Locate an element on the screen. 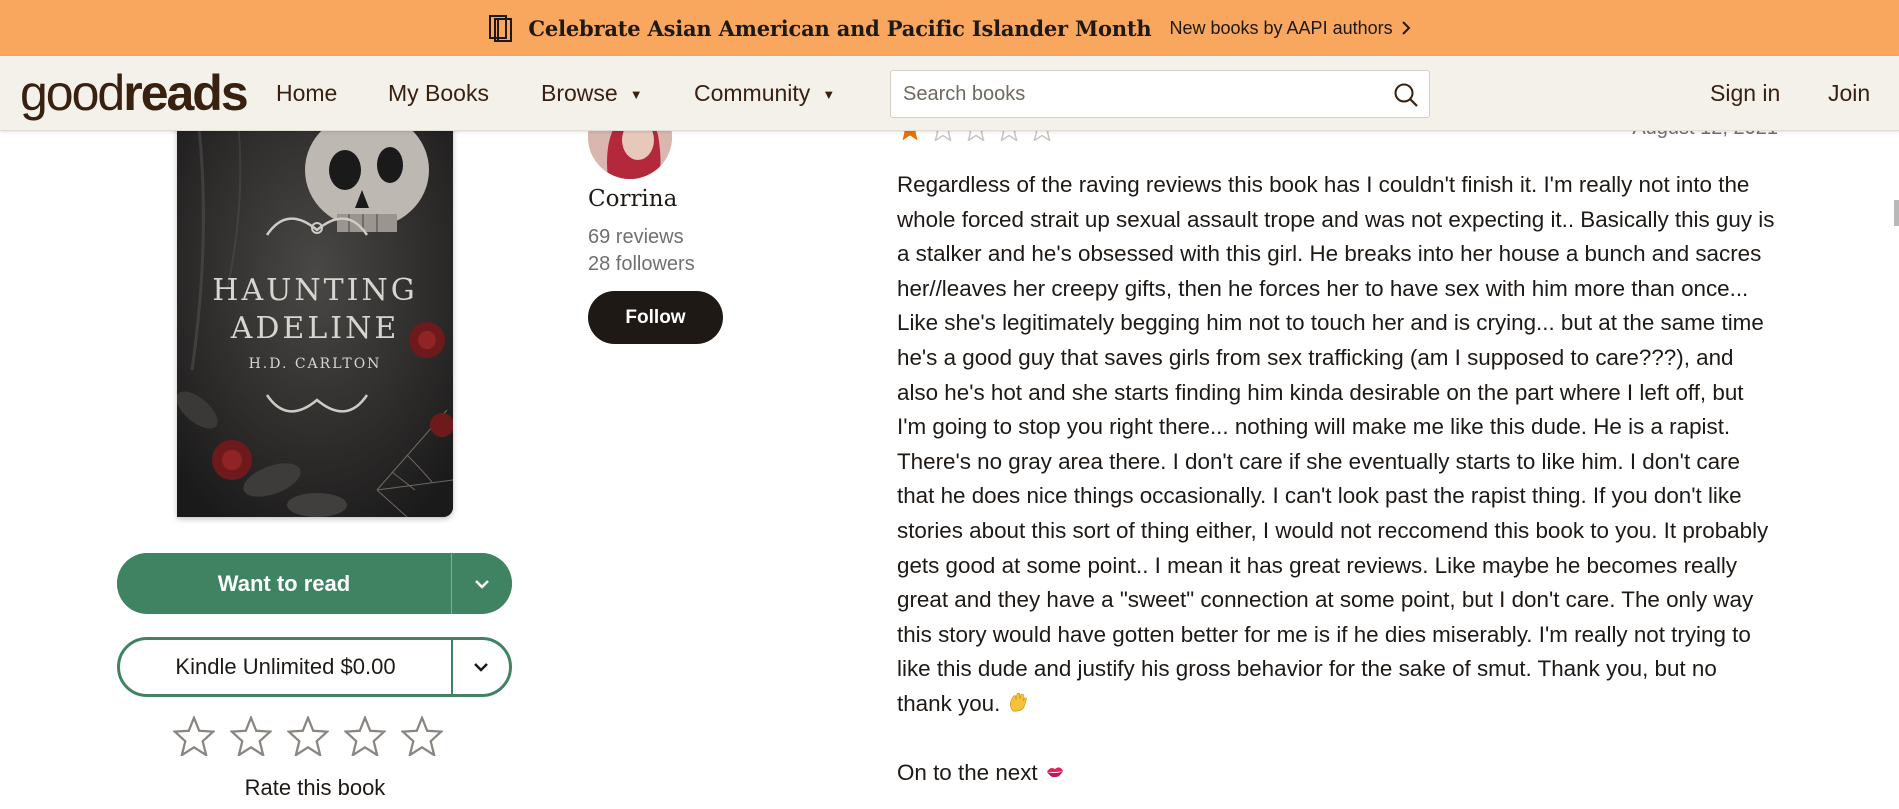  promo-link: New books by AAPI authors is located at coordinates (1290, 28).